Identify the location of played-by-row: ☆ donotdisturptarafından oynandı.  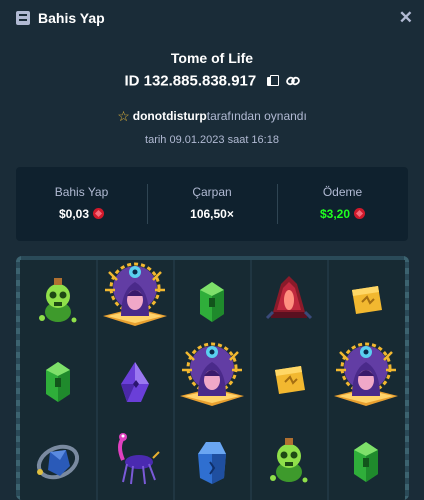
(212, 116).